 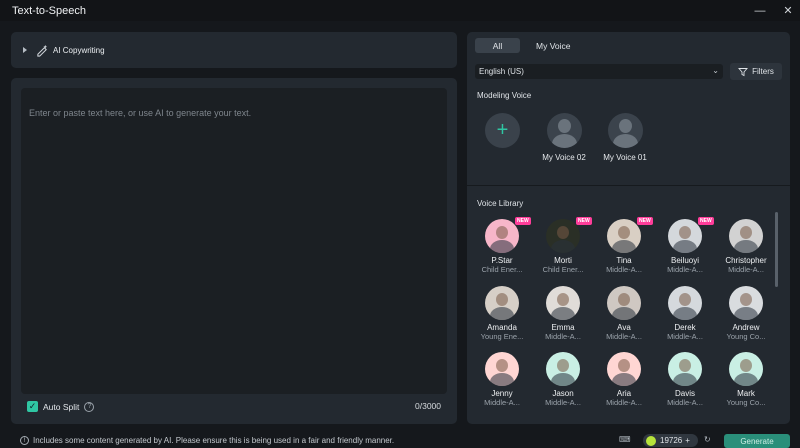 What do you see at coordinates (746, 260) in the screenshot?
I see `voice-name: Christopher` at bounding box center [746, 260].